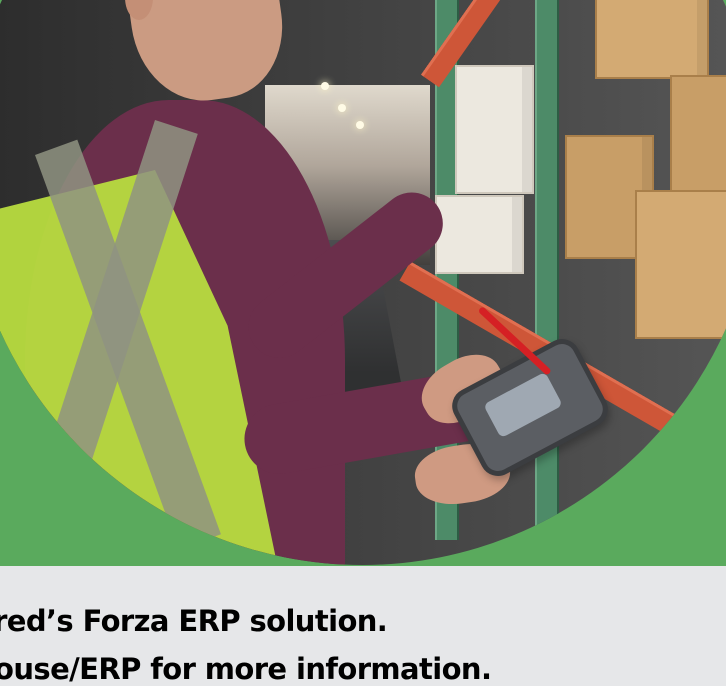 The image size is (726, 686). I want to click on shelf-post, so click(547, 270).